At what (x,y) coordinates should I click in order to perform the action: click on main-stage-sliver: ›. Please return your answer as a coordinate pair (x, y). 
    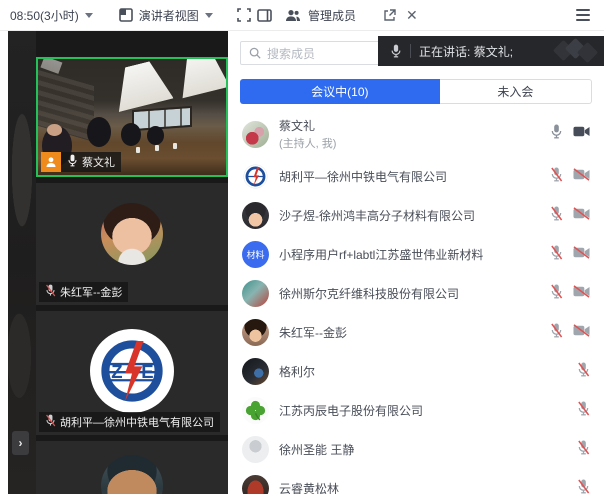
    Looking at the image, I should click on (18, 262).